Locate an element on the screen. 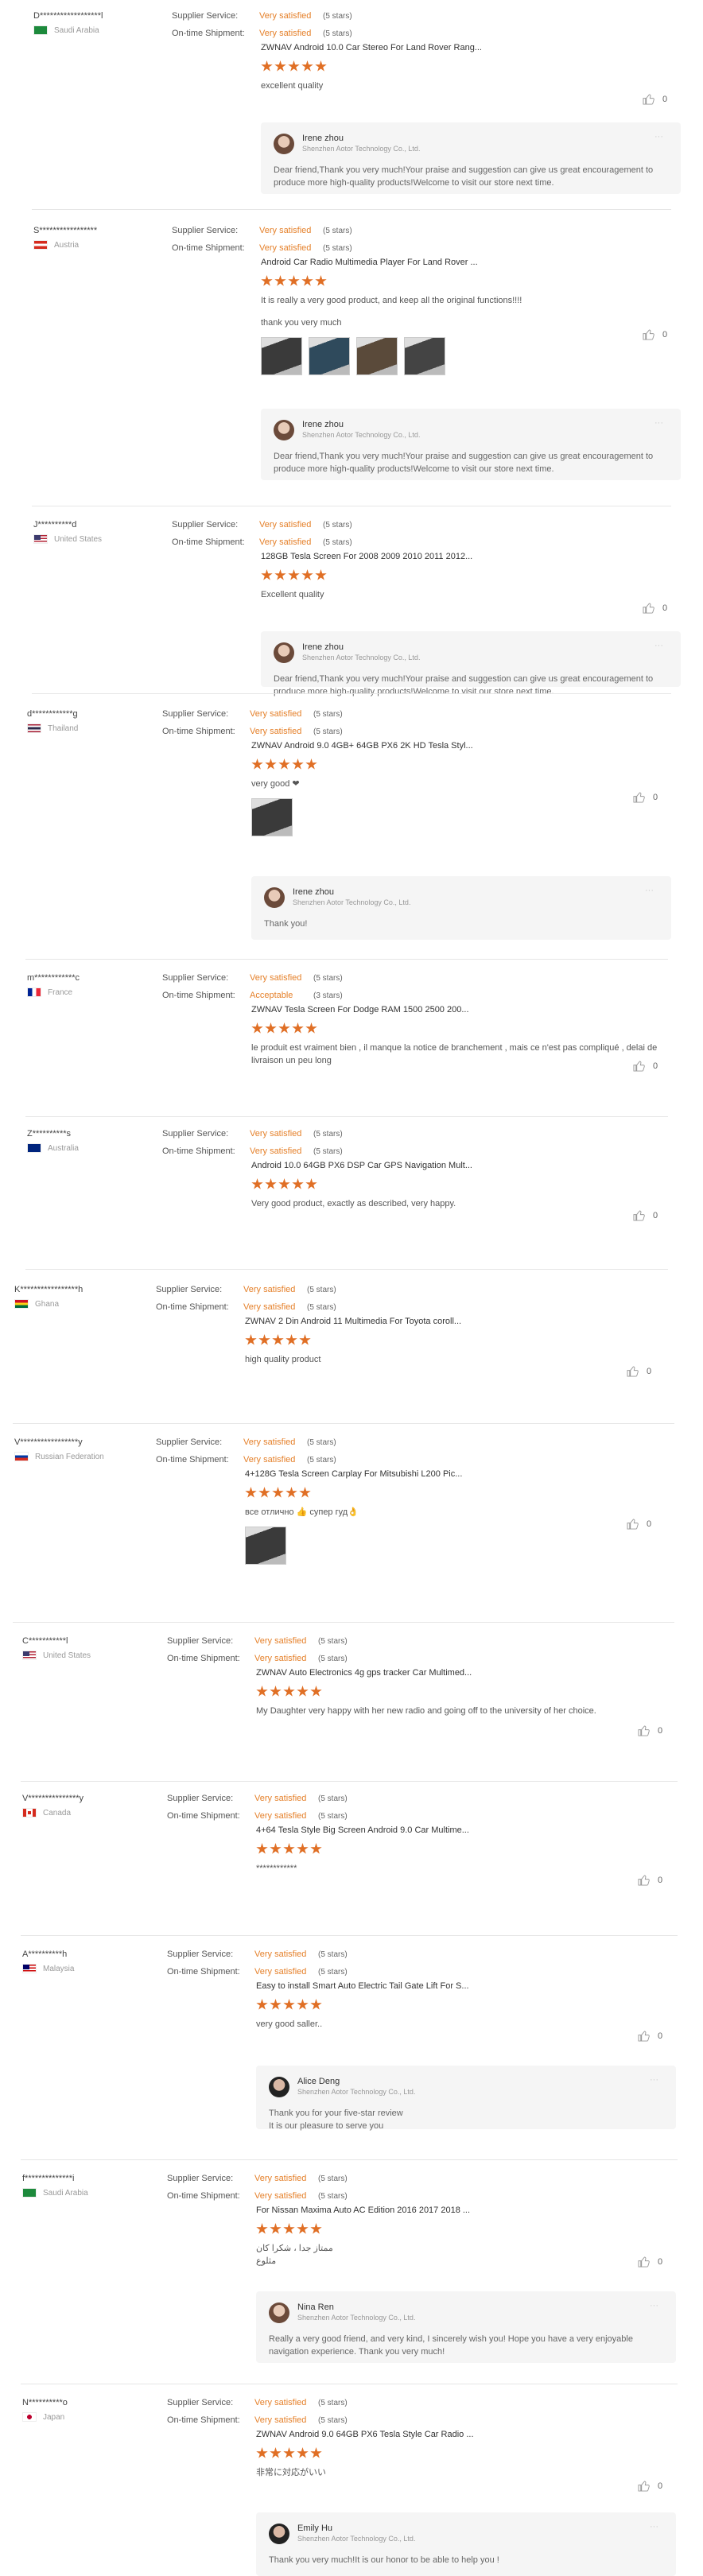 This screenshot has height=2576, width=703. reviewer-country: Austria is located at coordinates (56, 245).